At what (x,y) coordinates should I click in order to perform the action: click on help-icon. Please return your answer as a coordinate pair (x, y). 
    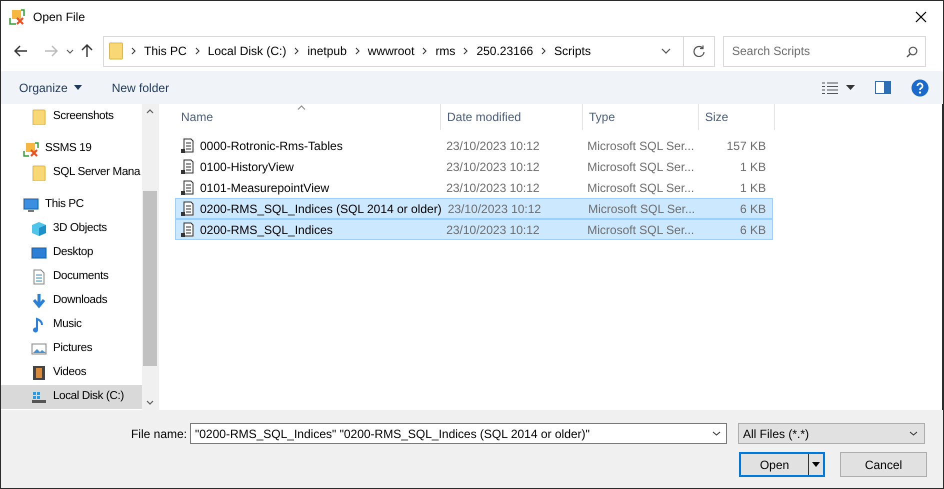
    Looking at the image, I should click on (920, 87).